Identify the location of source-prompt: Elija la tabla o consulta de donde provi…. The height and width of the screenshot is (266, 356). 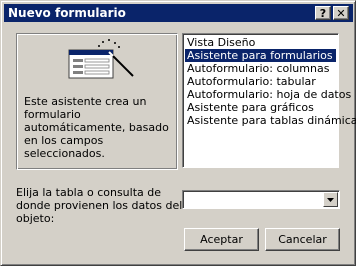
(99, 205).